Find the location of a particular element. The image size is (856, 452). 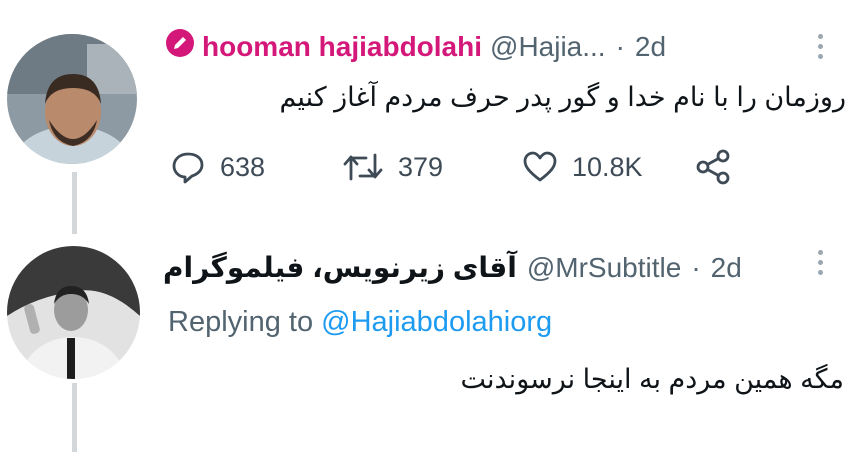

retweet-count: 379 is located at coordinates (421, 166).